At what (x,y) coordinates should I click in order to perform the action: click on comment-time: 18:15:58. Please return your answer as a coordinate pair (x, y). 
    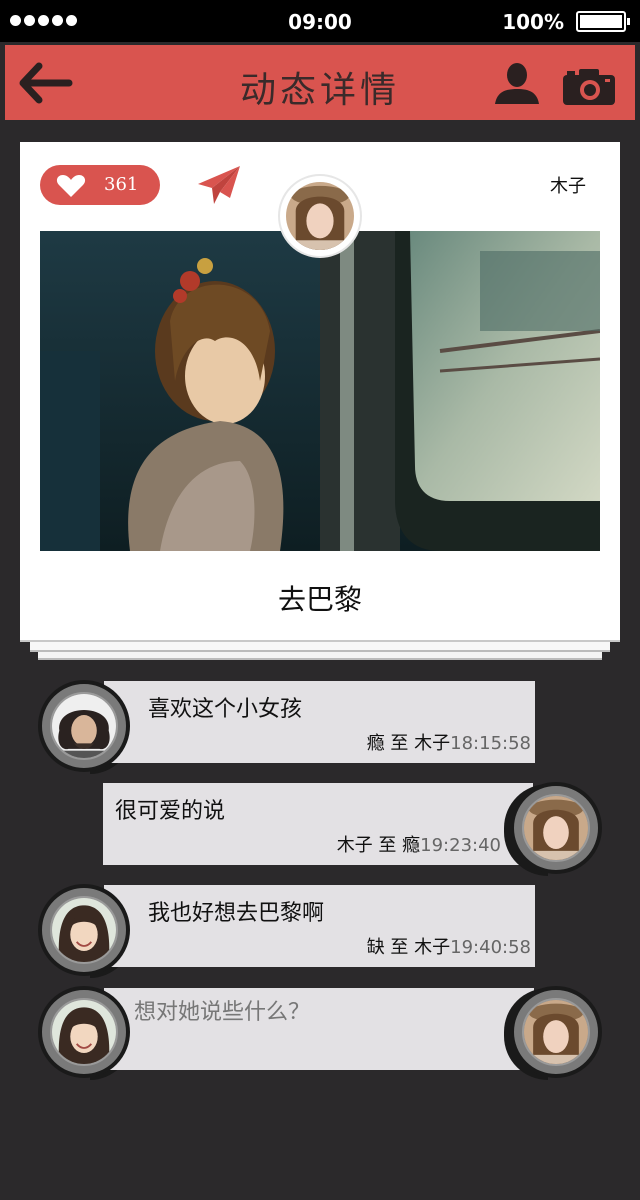
    Looking at the image, I should click on (490, 743).